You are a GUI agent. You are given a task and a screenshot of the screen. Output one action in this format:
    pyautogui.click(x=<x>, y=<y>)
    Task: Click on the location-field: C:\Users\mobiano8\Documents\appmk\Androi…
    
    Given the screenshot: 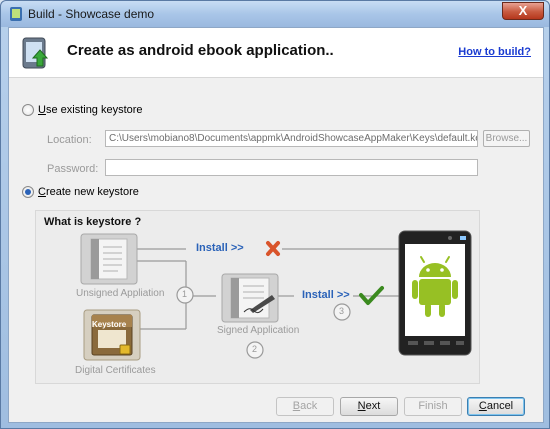 What is the action you would take?
    pyautogui.click(x=291, y=138)
    